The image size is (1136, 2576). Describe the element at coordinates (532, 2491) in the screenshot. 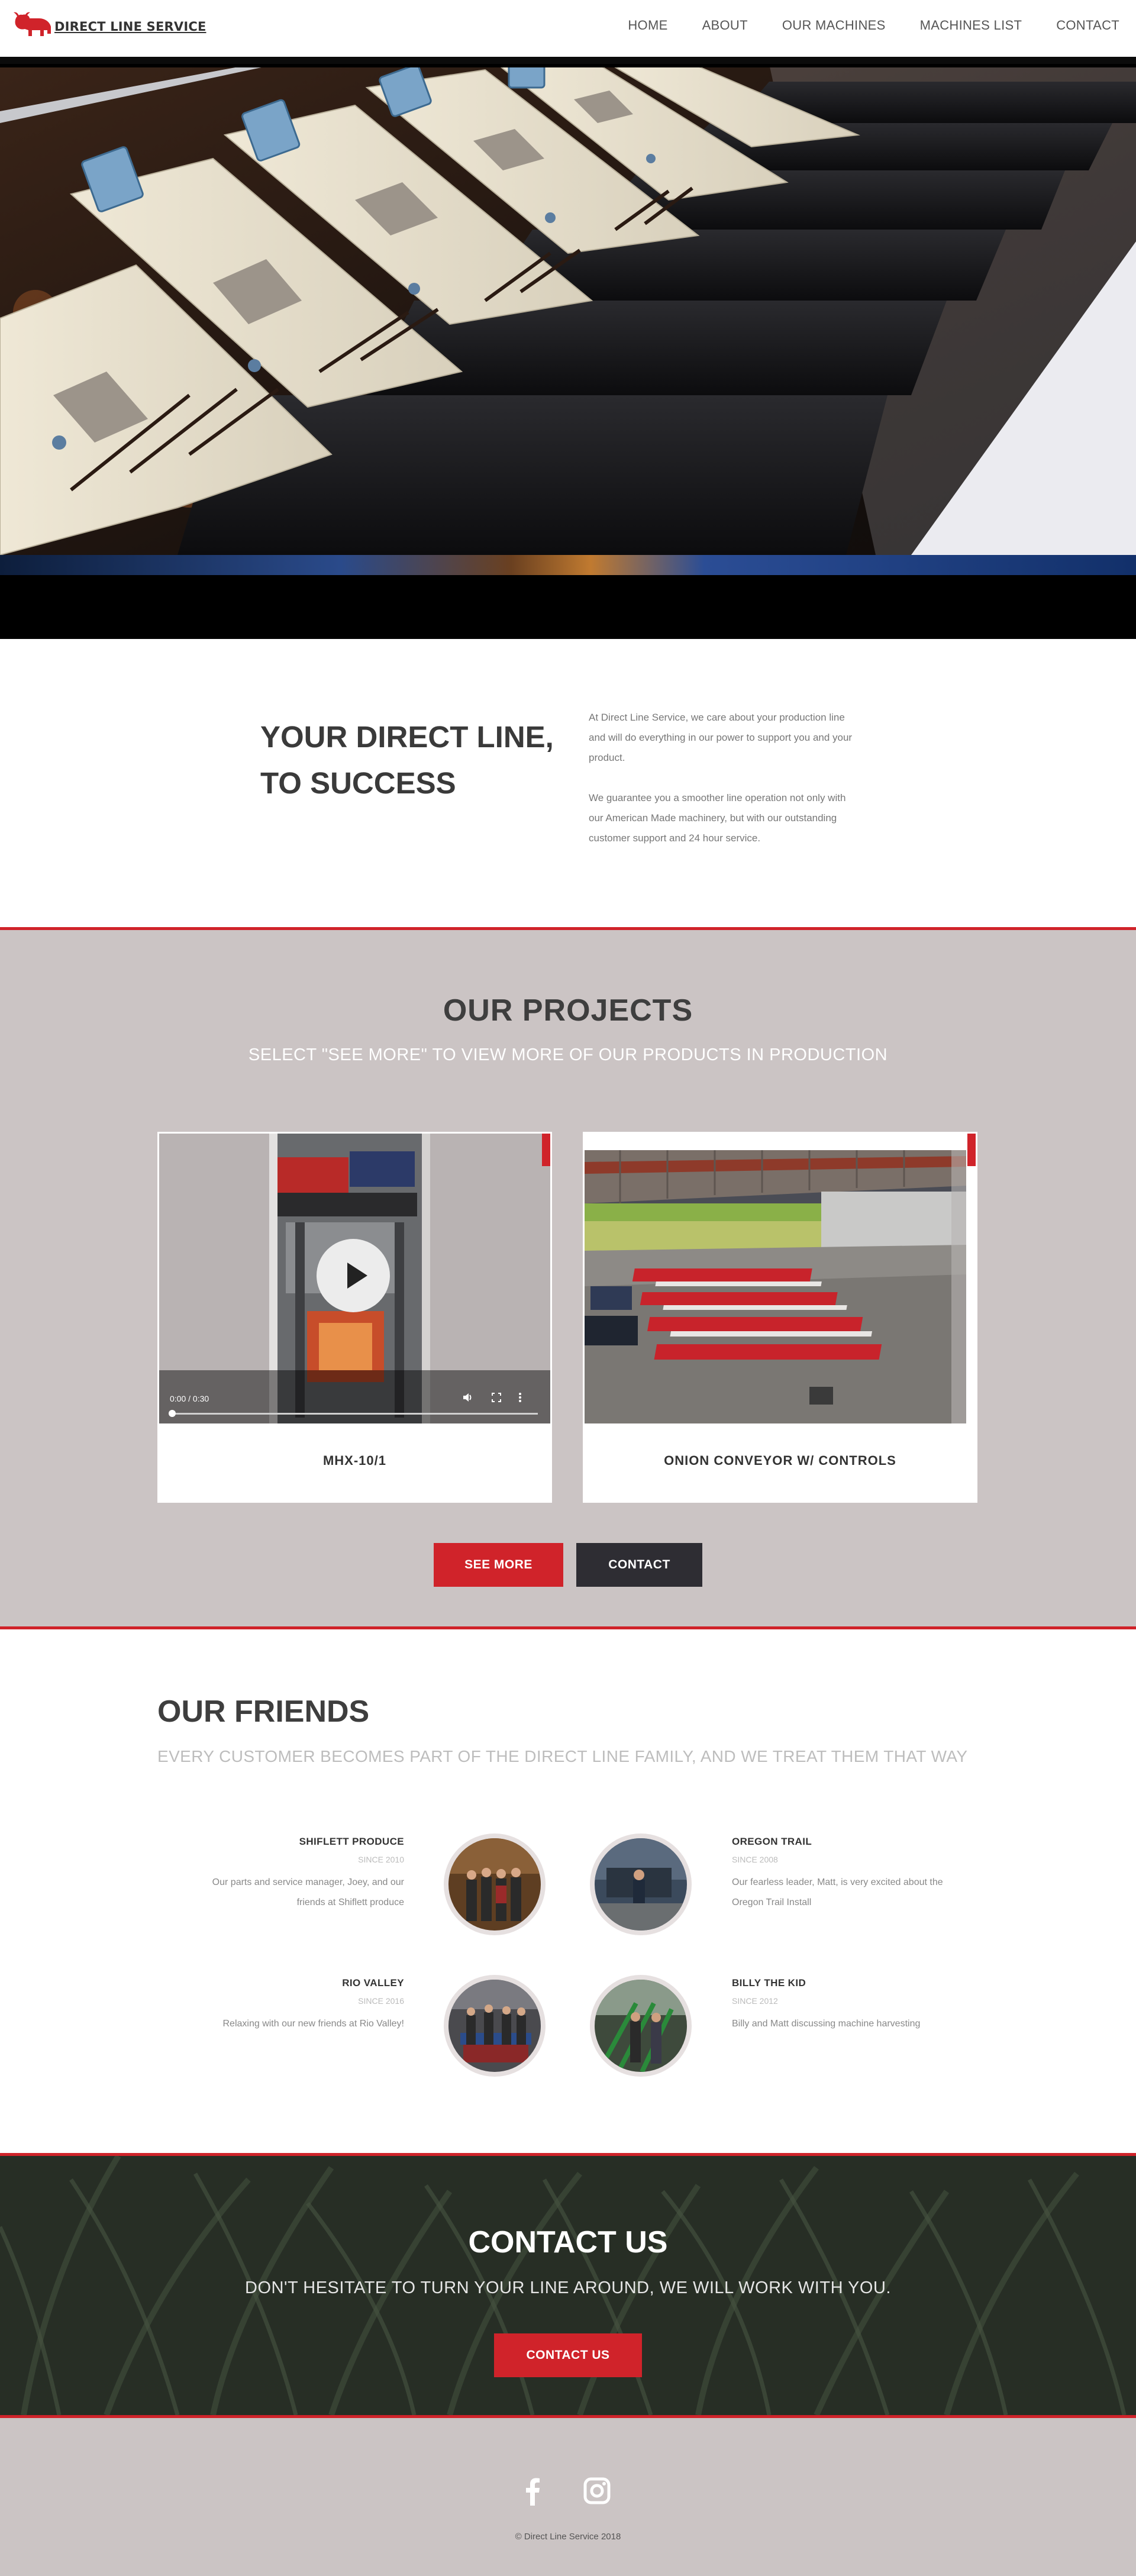

I see `facebook-icon` at that location.